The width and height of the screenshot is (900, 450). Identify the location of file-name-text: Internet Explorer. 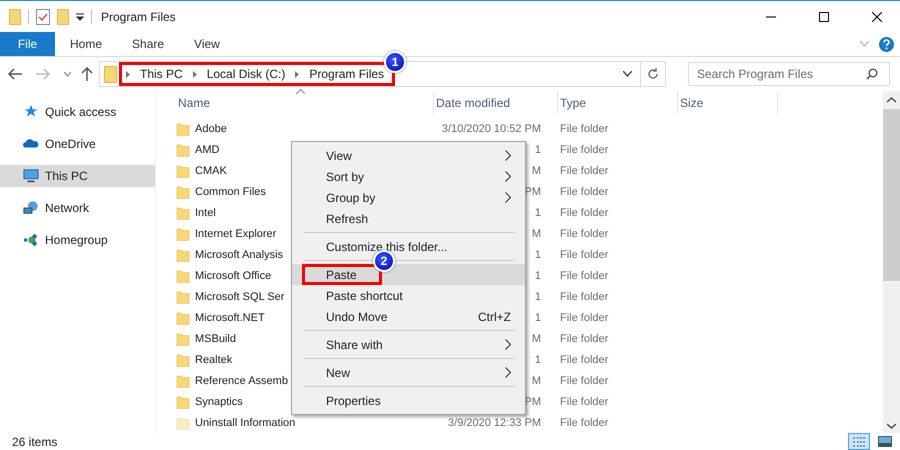
(235, 234).